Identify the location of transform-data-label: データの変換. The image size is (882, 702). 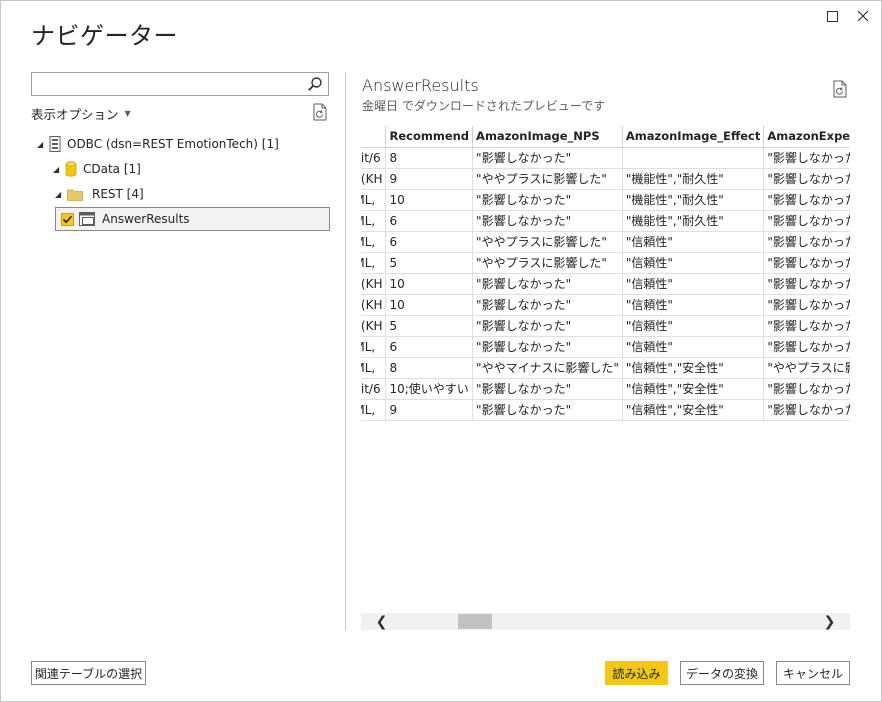
(722, 673).